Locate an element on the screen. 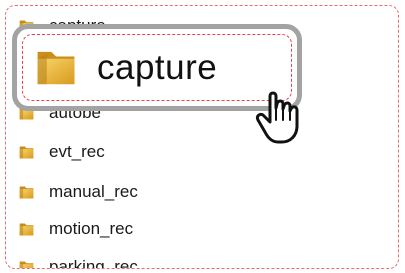 This screenshot has height=273, width=405. folder-item-evt-rec: evt_rec is located at coordinates (61, 152).